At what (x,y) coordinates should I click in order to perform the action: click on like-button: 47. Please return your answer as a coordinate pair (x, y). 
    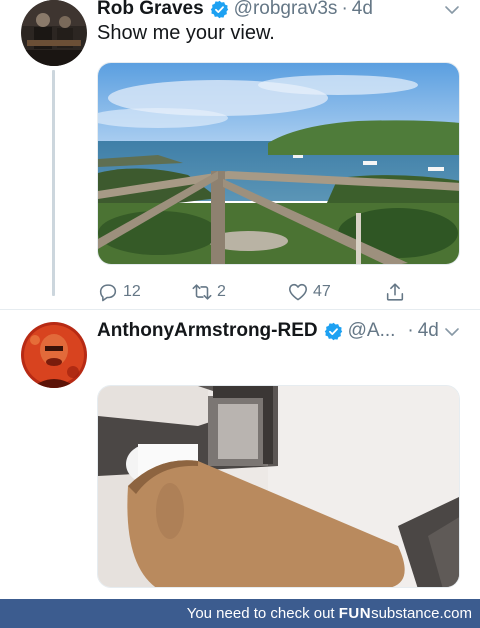
    Looking at the image, I should click on (309, 292).